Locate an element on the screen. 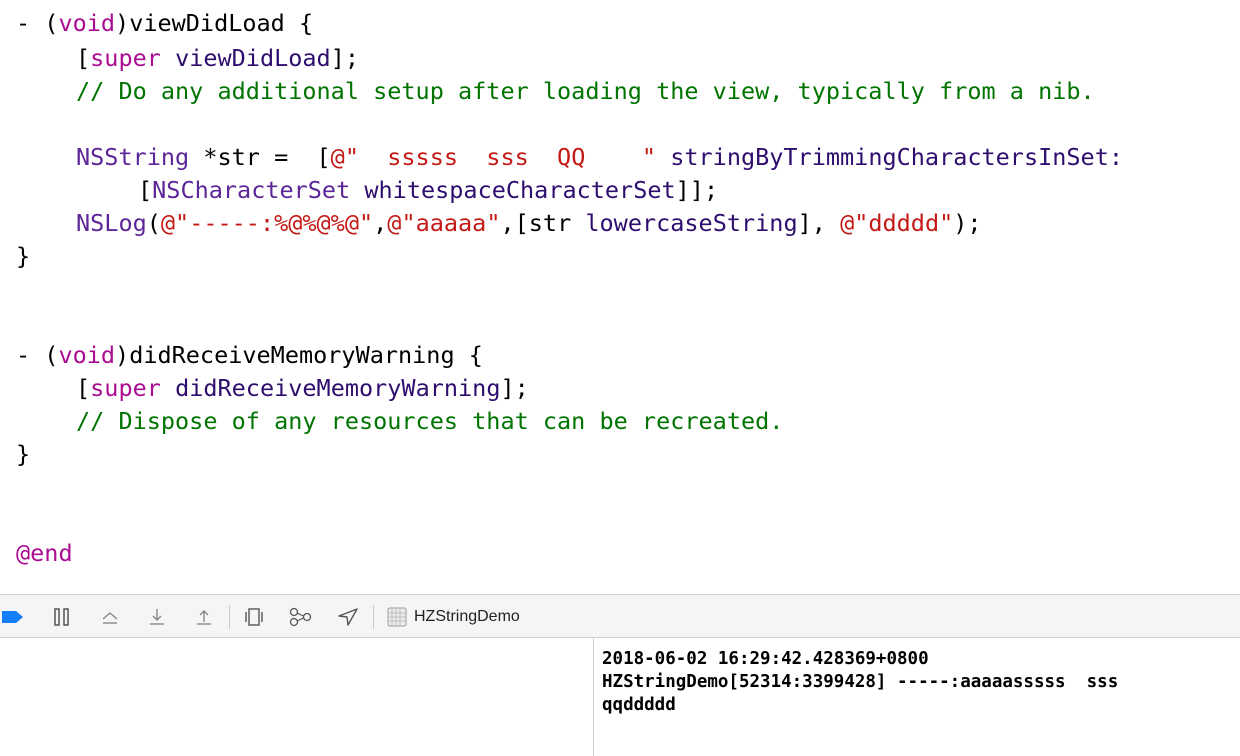  location-icon is located at coordinates (348, 617).